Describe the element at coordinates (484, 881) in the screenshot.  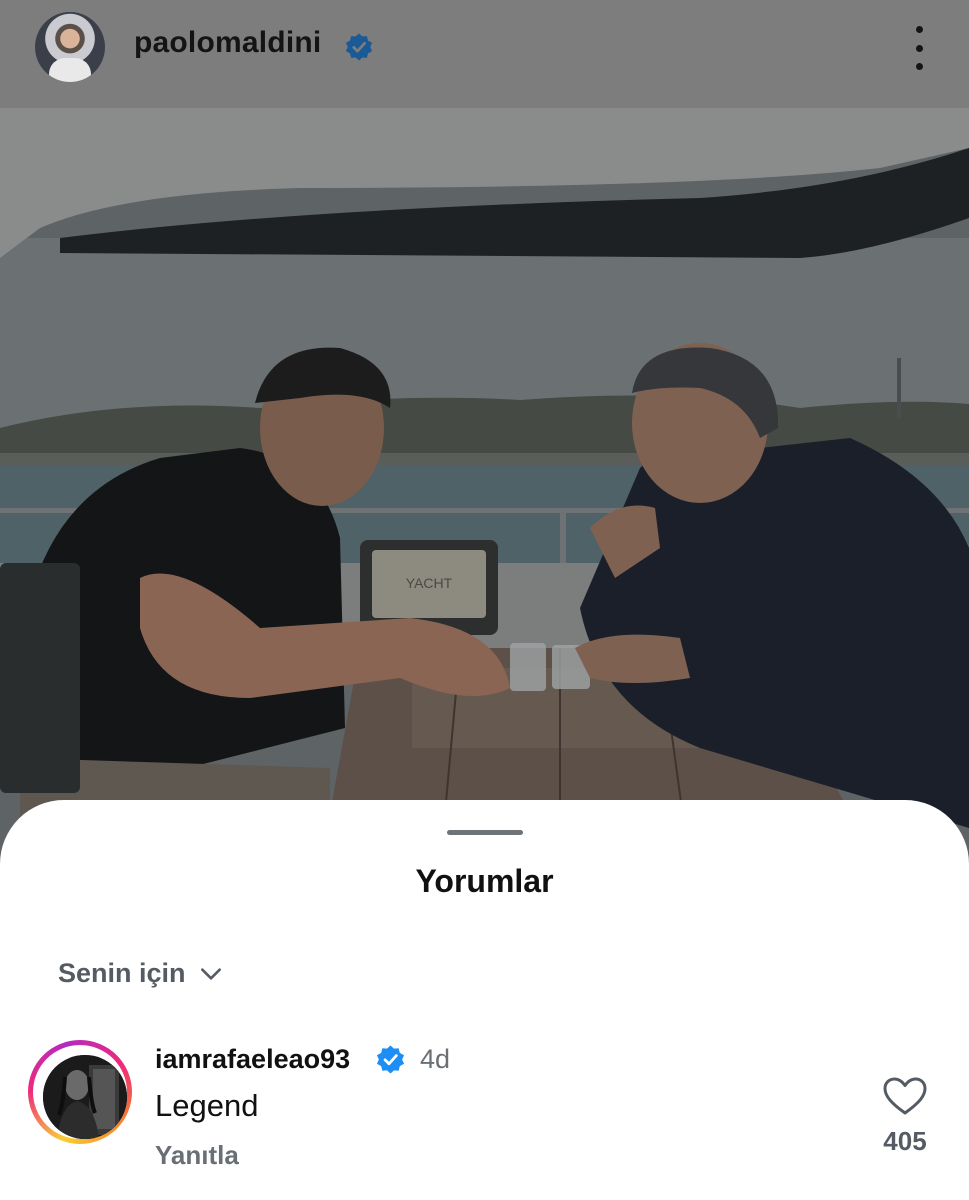
I see `sheet-title: Yorumlar` at that location.